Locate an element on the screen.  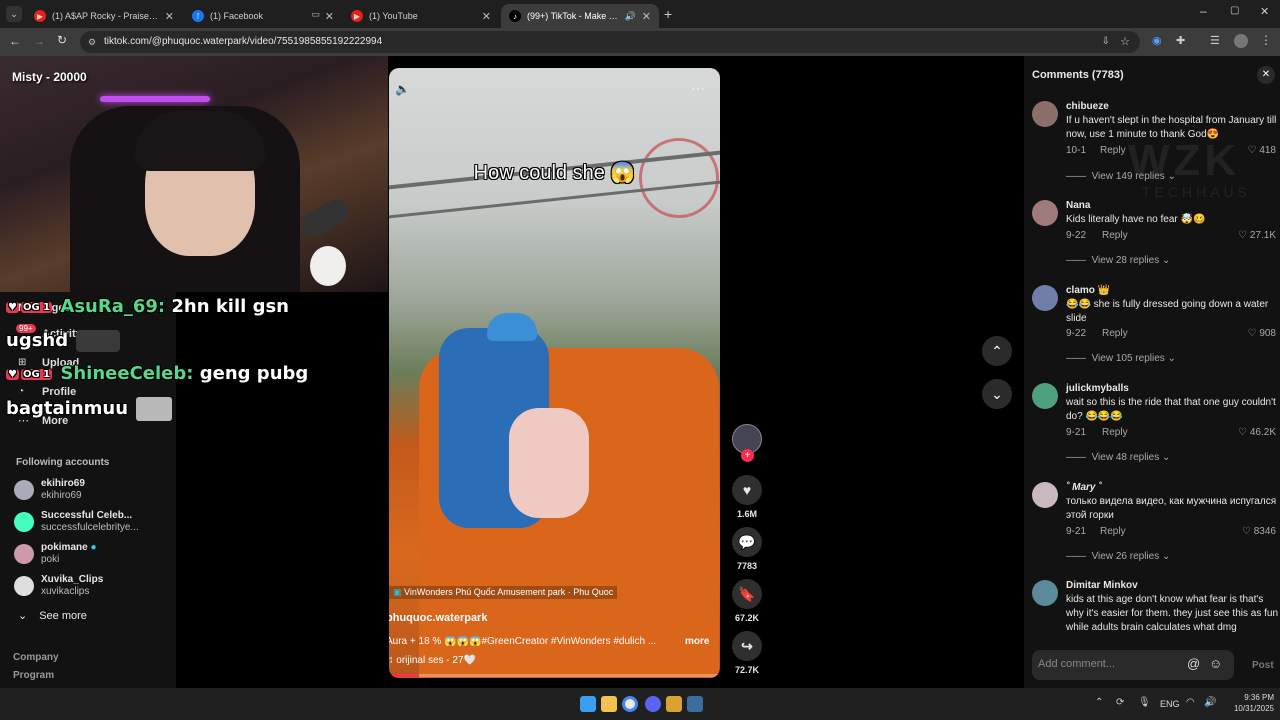
chrome-icon is located at coordinates (630, 704).